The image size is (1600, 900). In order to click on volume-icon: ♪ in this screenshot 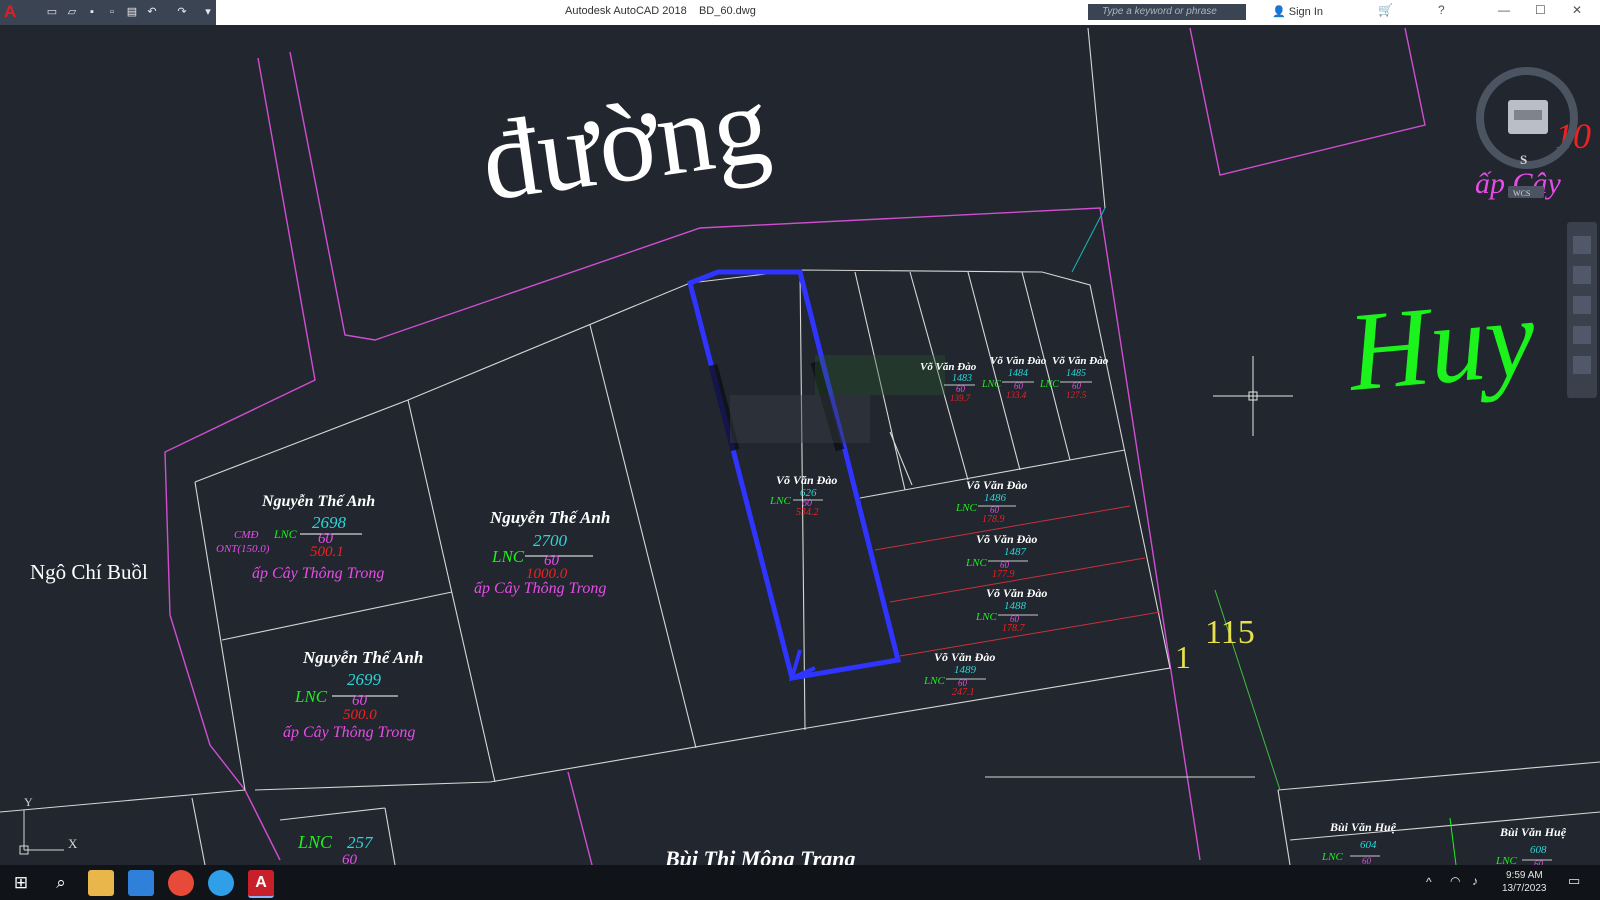, I will do `click(1475, 881)`.